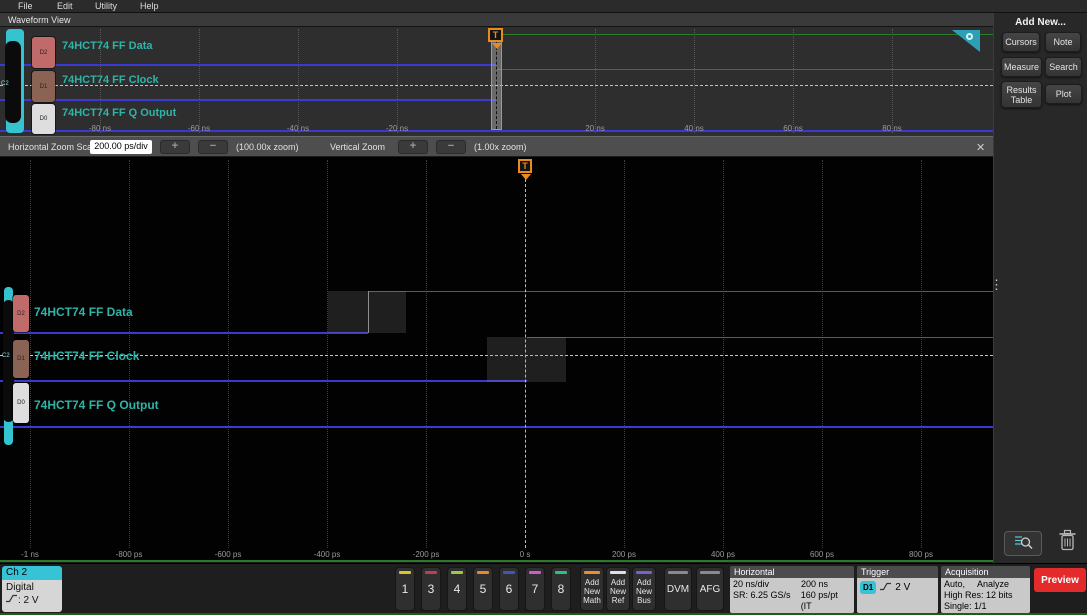 This screenshot has height=615, width=1087. I want to click on channel-1-button: 1, so click(405, 589).